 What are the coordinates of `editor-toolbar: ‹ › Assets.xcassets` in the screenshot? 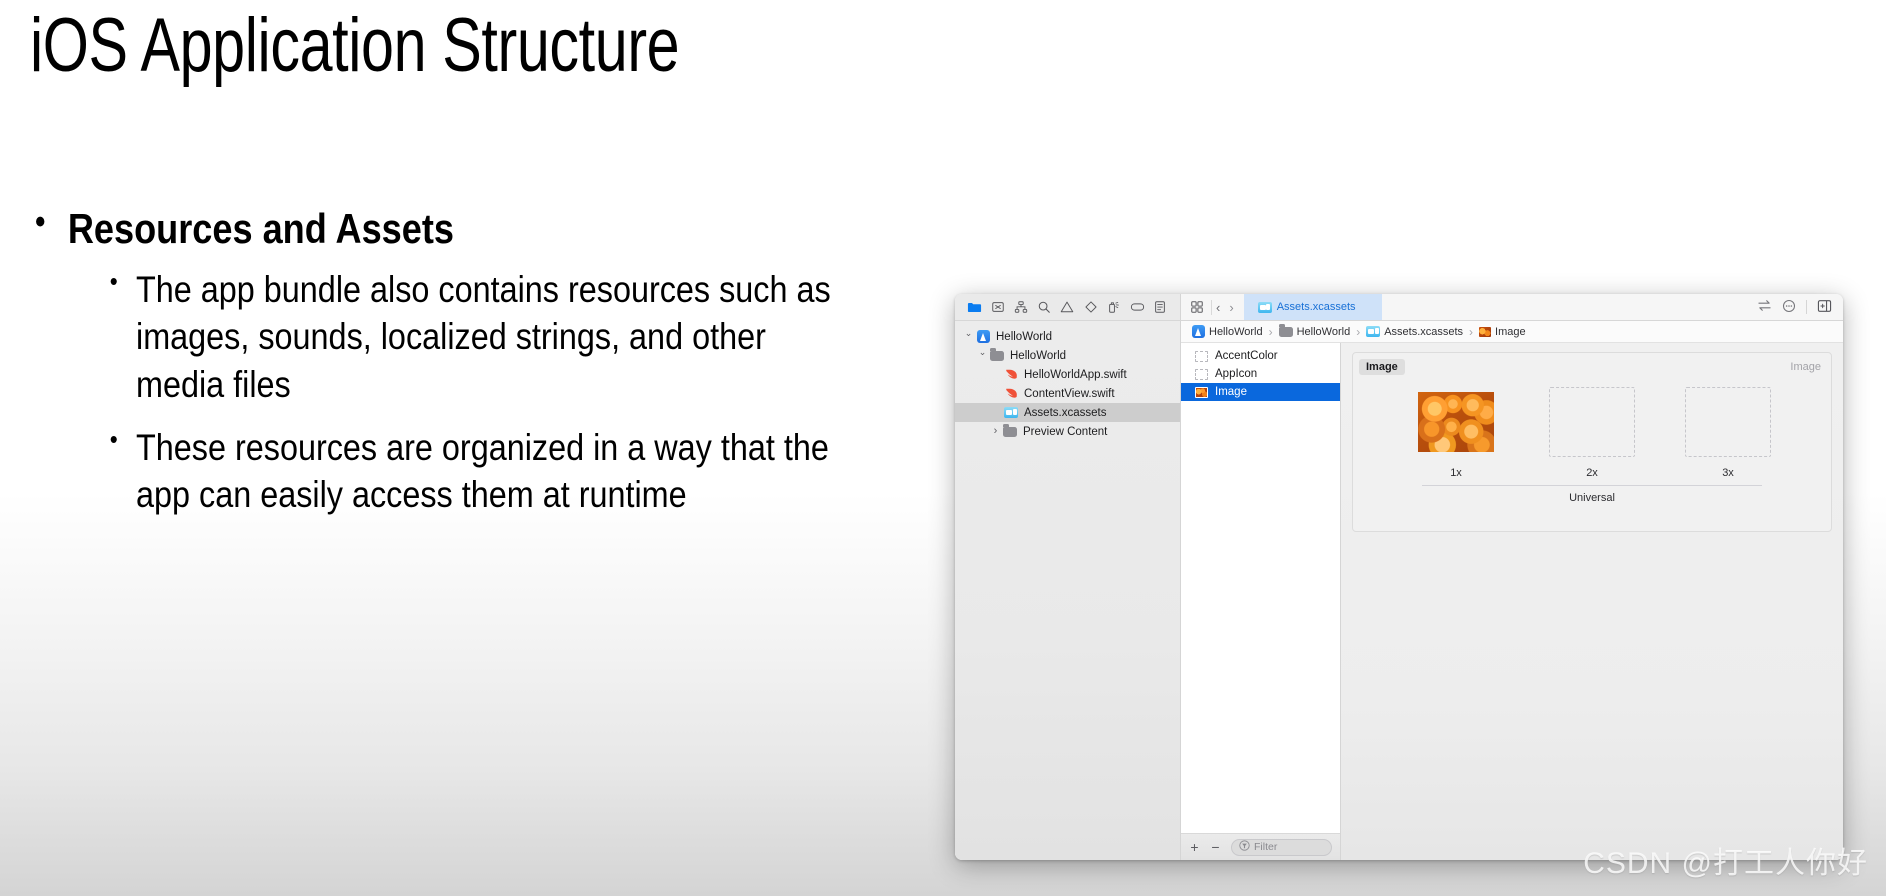 It's located at (1512, 307).